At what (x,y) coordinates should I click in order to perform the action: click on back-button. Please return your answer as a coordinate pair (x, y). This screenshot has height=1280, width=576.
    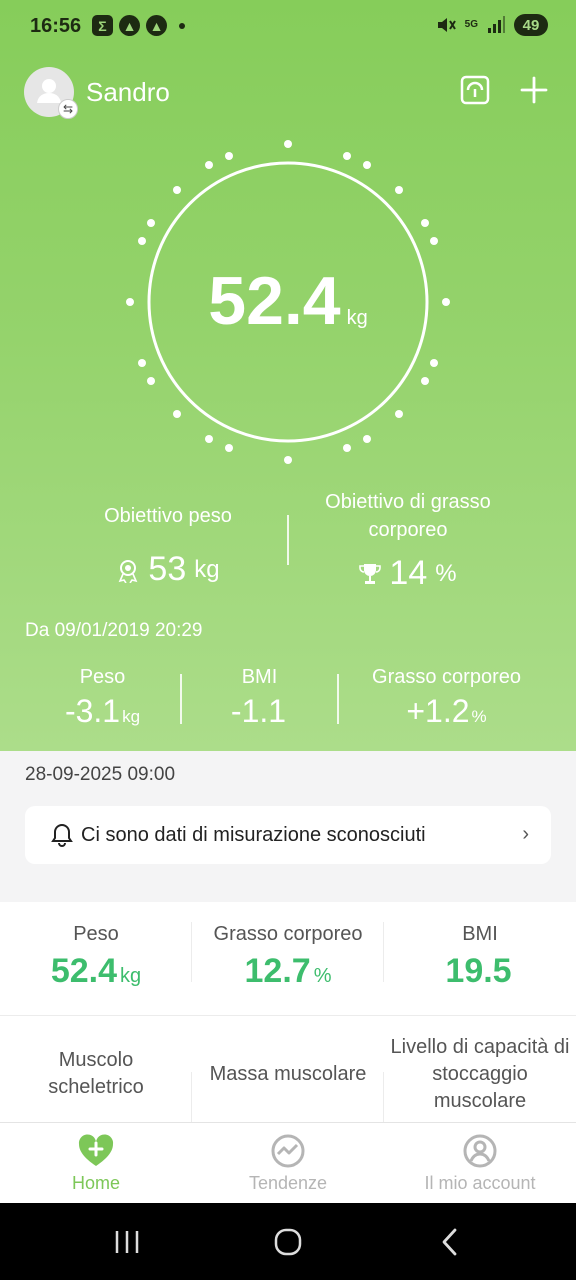
    Looking at the image, I should click on (450, 1242).